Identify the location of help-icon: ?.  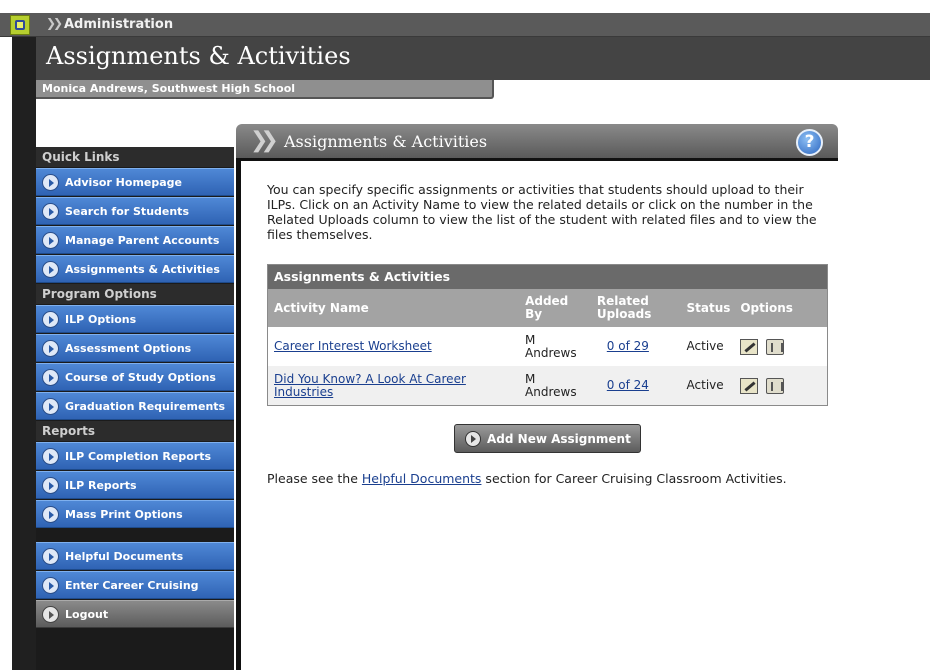
(809, 142).